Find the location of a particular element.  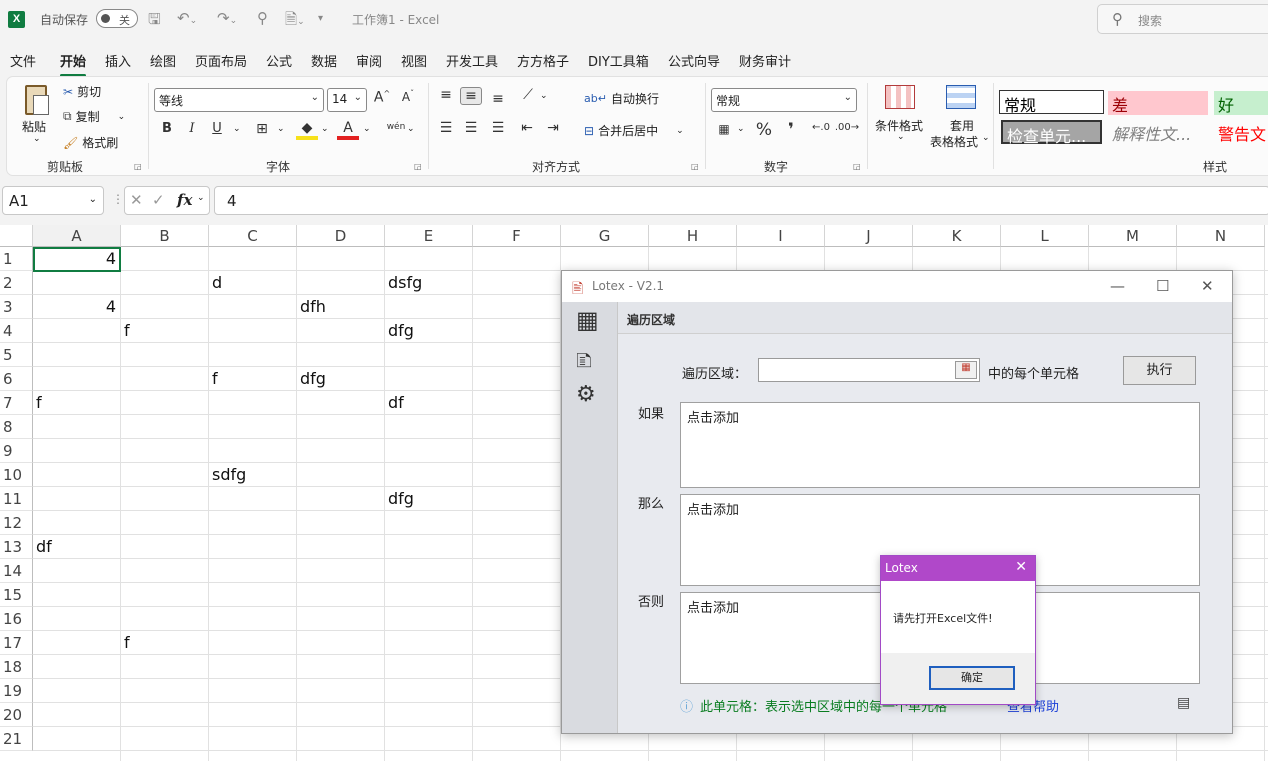

font-launcher-icon: ◲ is located at coordinates (418, 166).